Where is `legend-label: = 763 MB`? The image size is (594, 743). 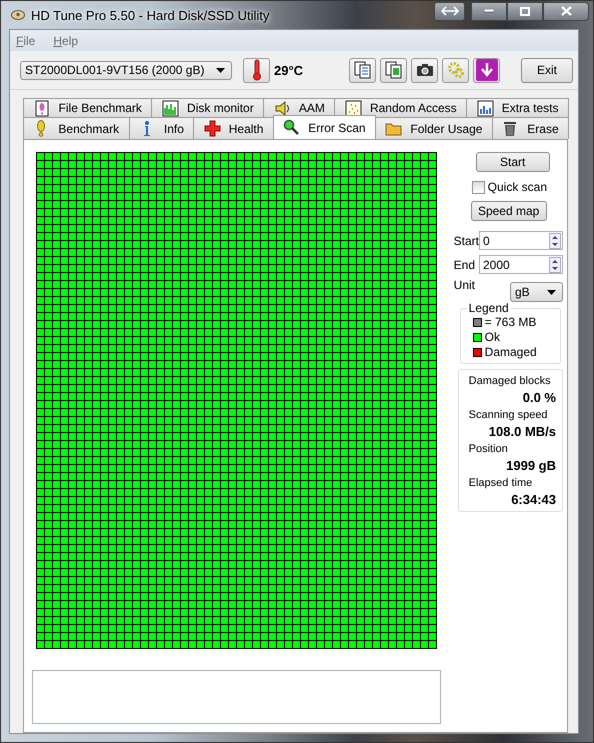
legend-label: = 763 MB is located at coordinates (510, 322).